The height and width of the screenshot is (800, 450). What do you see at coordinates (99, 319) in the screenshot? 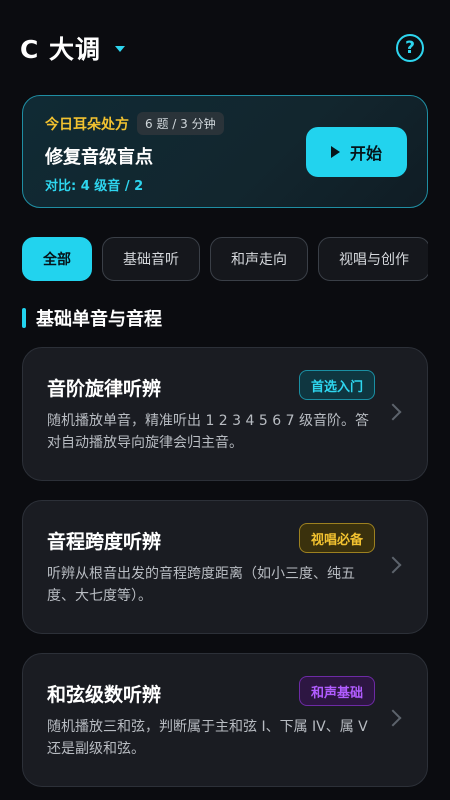
I see `section-title-text: 基础单音与音程` at bounding box center [99, 319].